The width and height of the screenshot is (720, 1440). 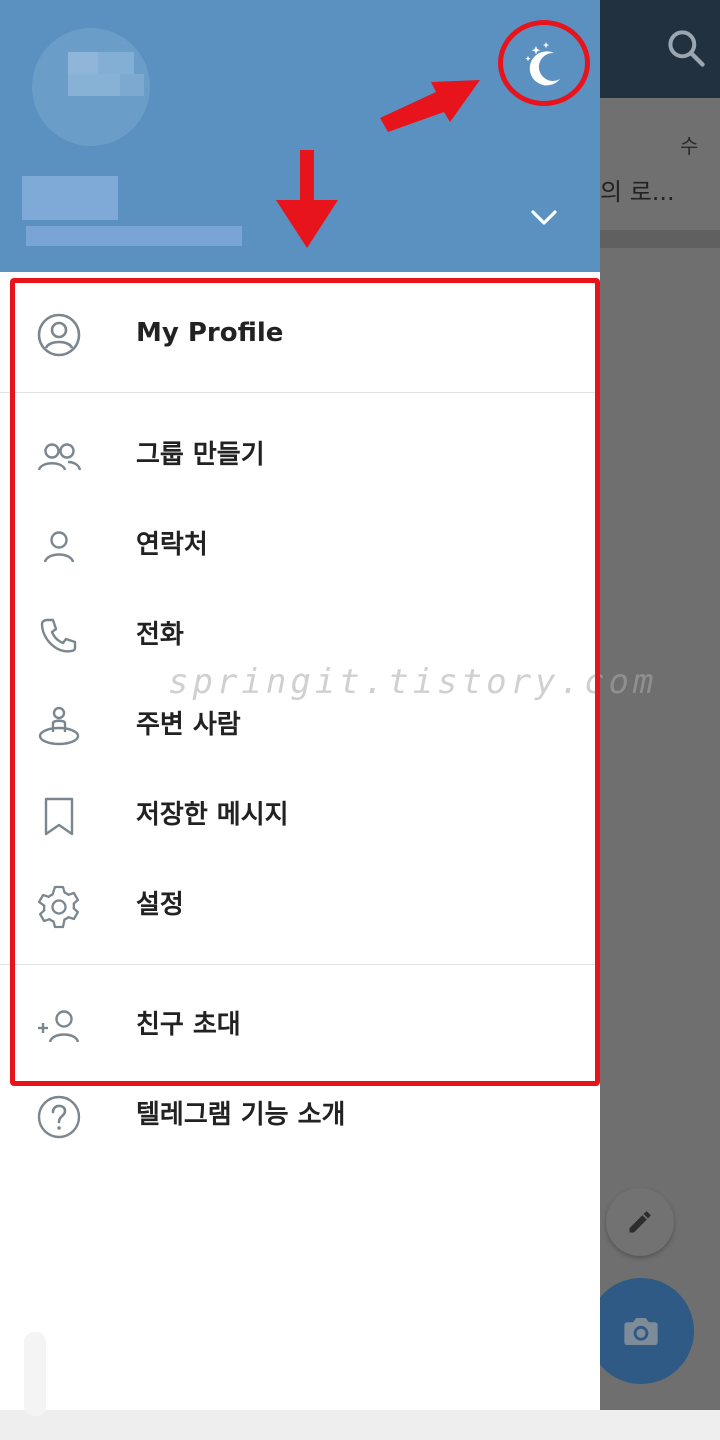 What do you see at coordinates (686, 48) in the screenshot?
I see `search-icon` at bounding box center [686, 48].